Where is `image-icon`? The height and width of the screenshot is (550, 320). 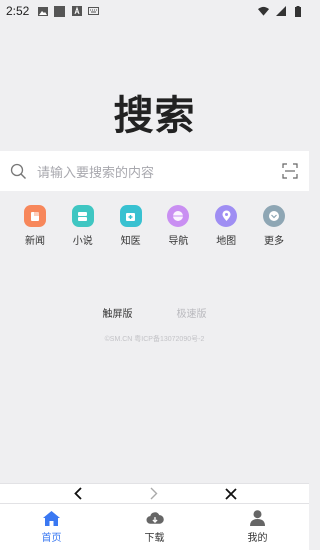 image-icon is located at coordinates (42, 11).